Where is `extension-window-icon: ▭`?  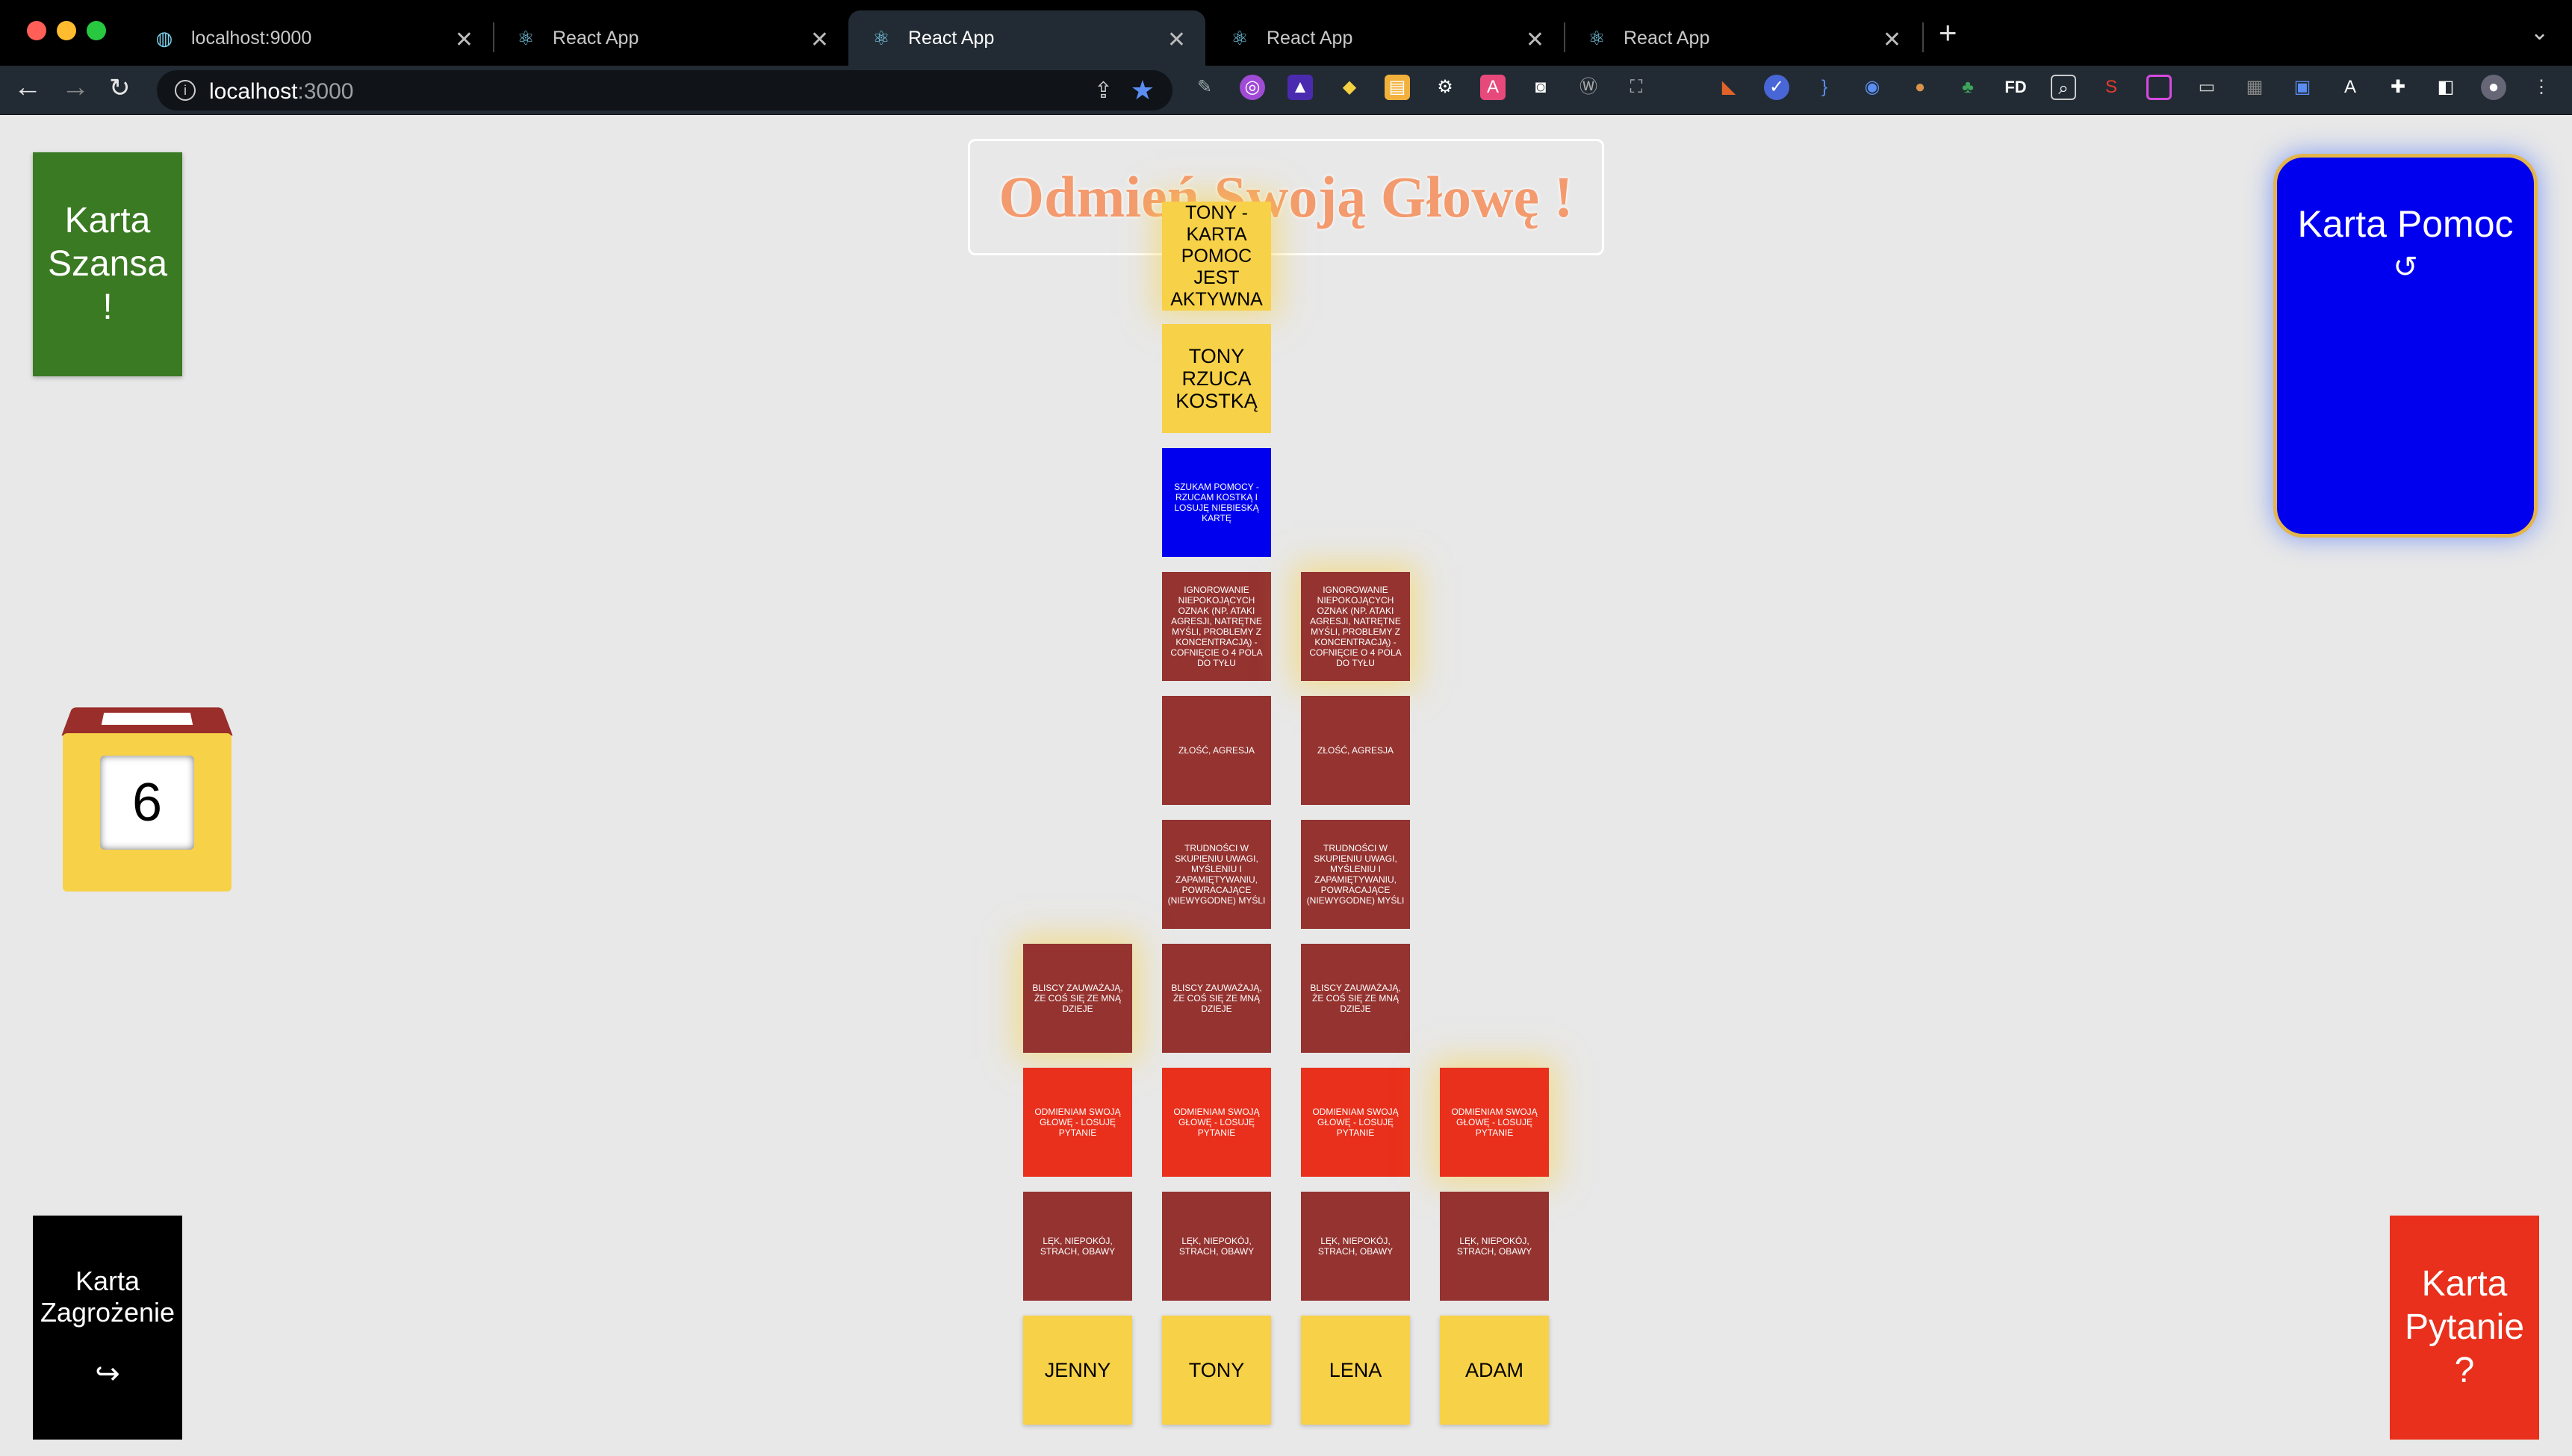 extension-window-icon: ▭ is located at coordinates (2207, 87).